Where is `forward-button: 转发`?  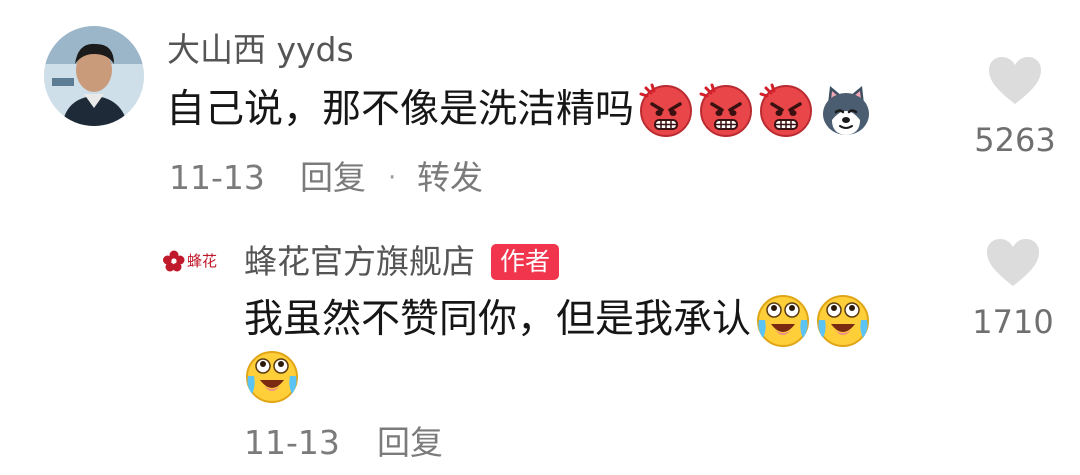
forward-button: 转发 is located at coordinates (450, 178).